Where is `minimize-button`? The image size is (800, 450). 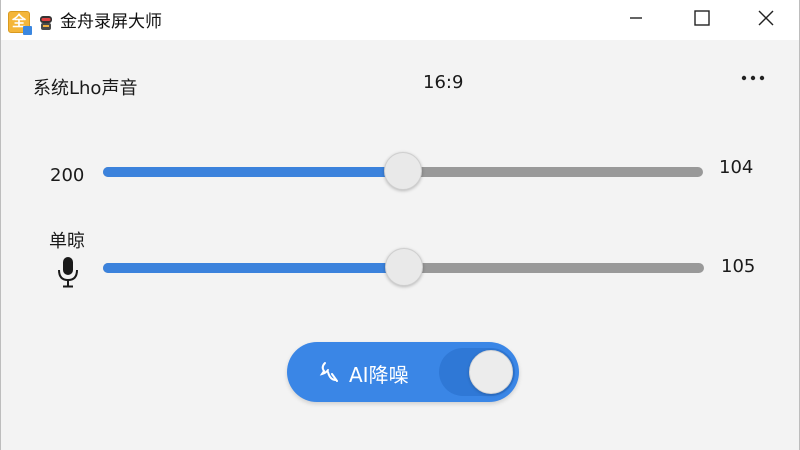 minimize-button is located at coordinates (636, 18).